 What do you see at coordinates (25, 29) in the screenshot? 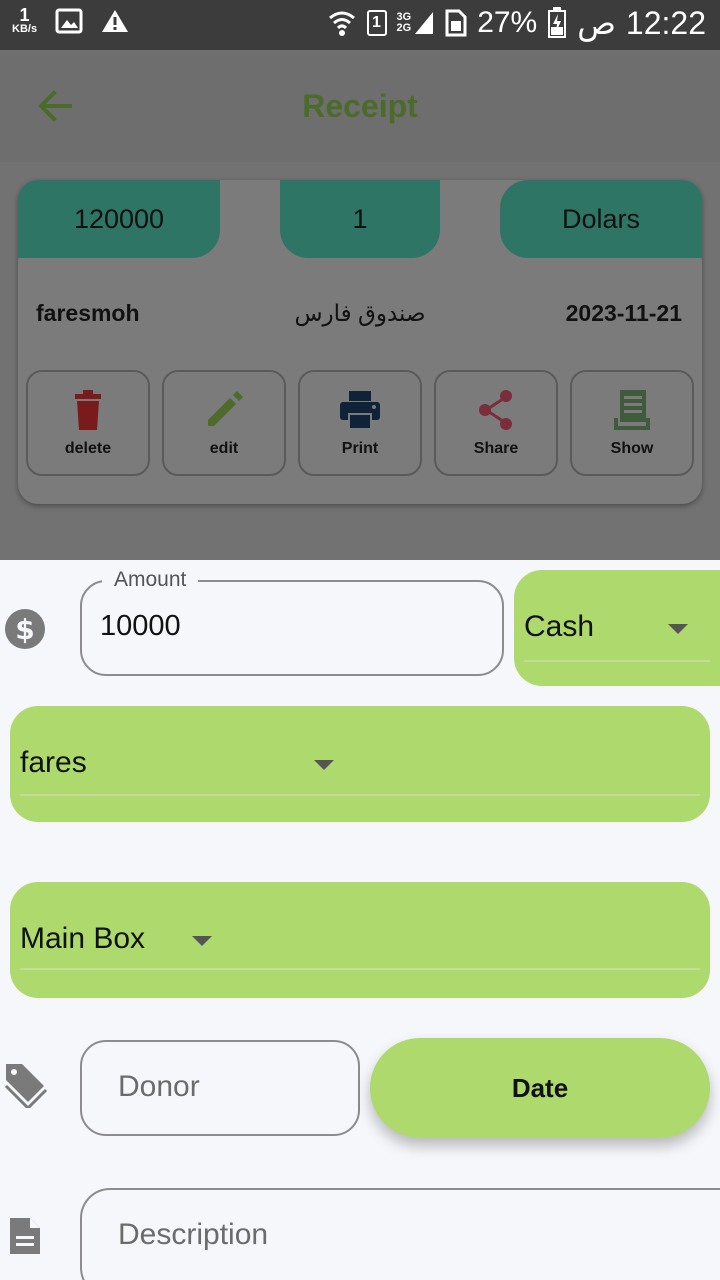
I see `network-speed-unit: KB/s` at bounding box center [25, 29].